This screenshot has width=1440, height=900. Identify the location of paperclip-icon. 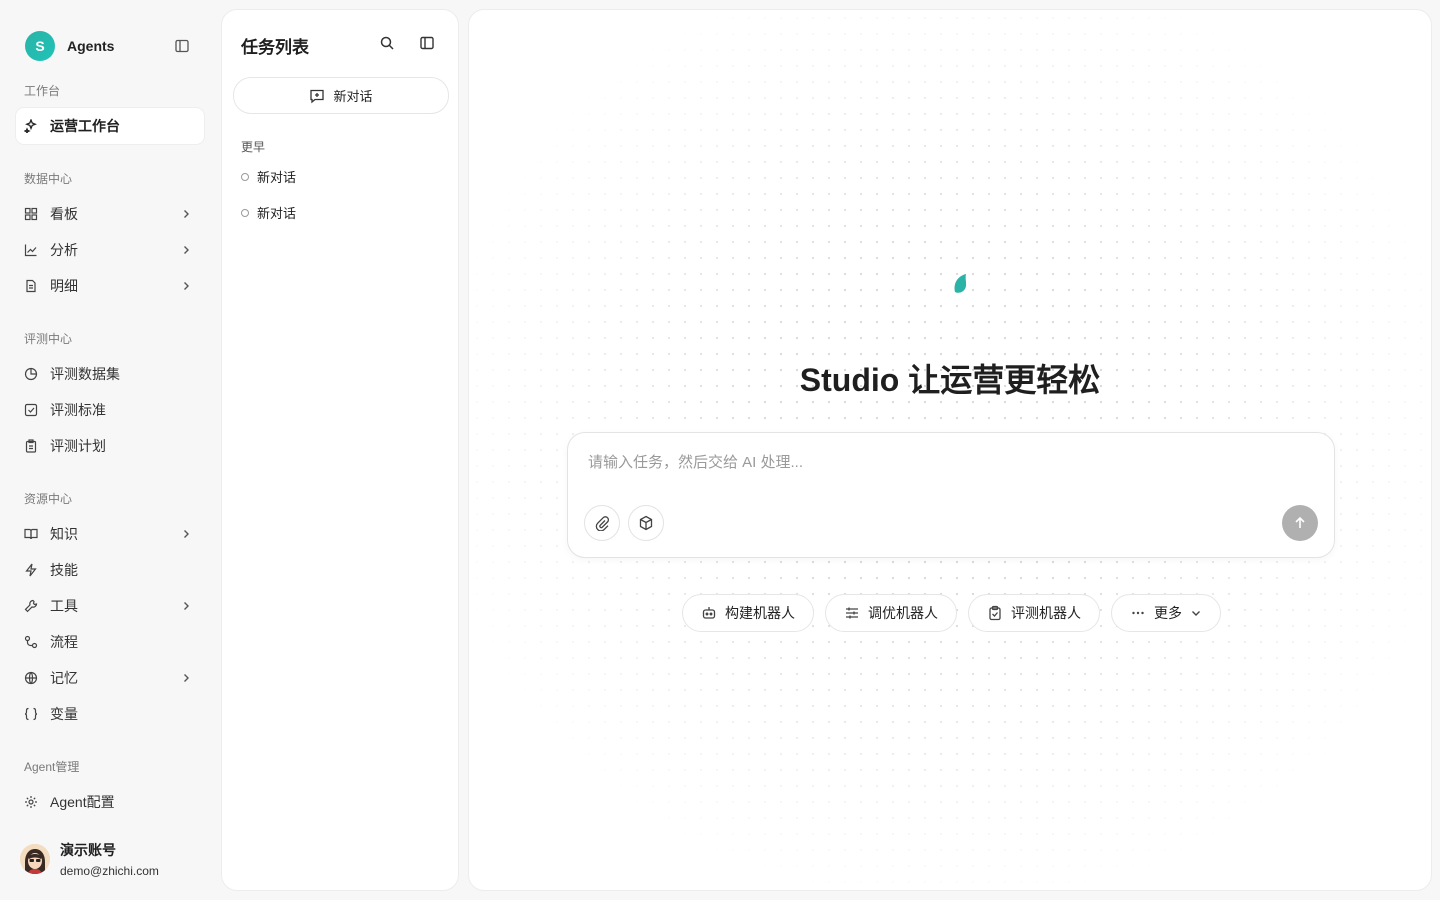
(602, 523).